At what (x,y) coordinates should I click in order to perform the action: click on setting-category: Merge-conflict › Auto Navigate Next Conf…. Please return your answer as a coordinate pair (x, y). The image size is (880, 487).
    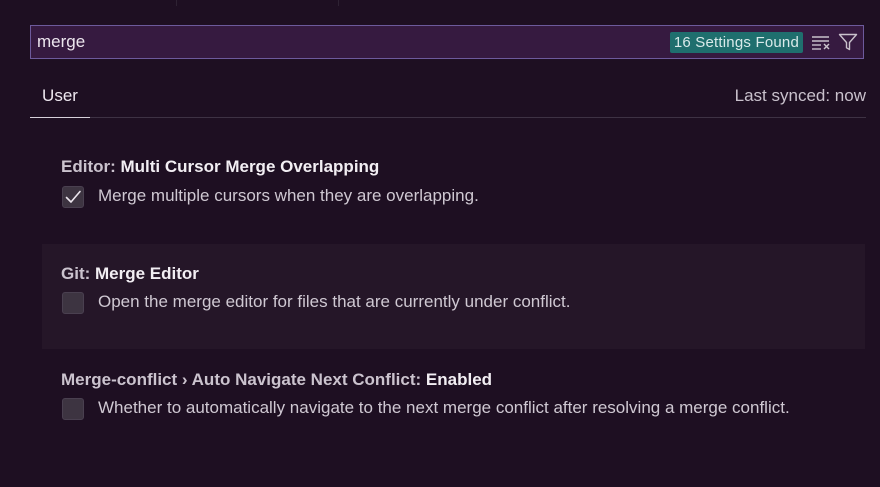
    Looking at the image, I should click on (243, 379).